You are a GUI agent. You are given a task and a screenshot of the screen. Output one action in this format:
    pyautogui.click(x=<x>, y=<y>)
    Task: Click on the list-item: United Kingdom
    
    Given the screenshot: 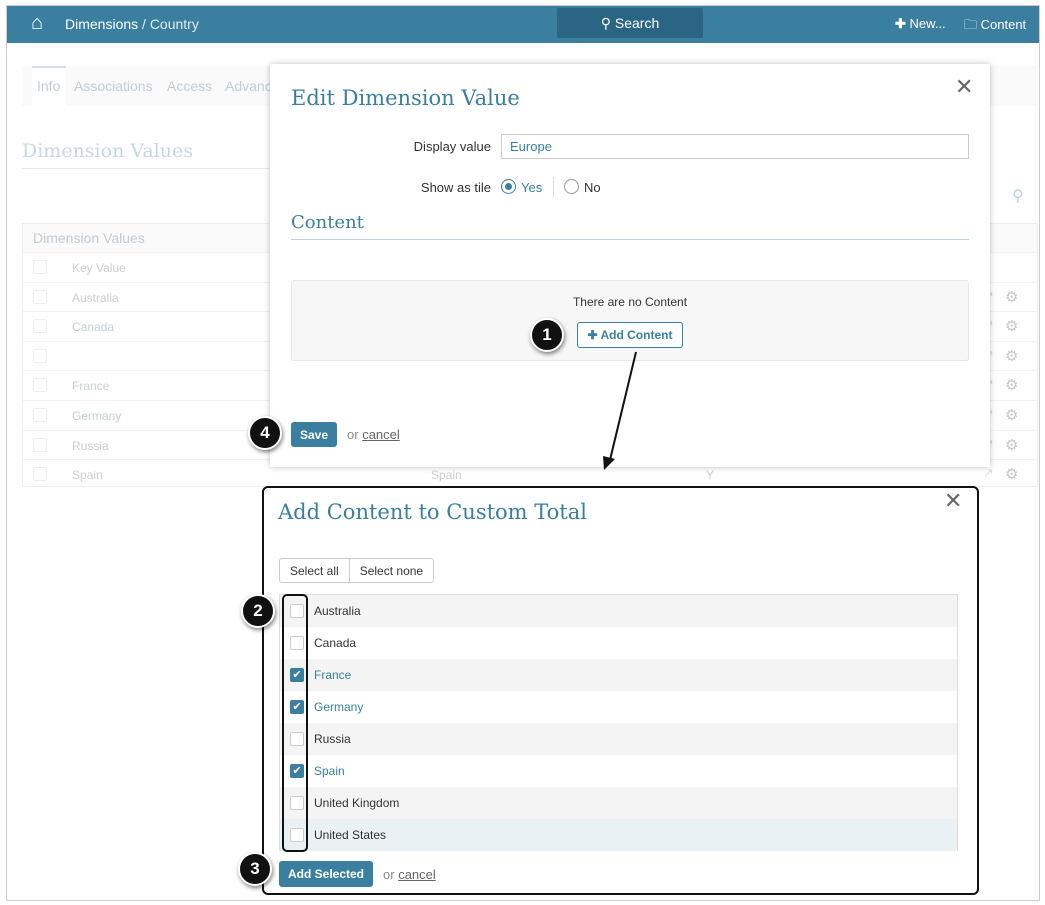 What is the action you would take?
    pyautogui.click(x=618, y=803)
    